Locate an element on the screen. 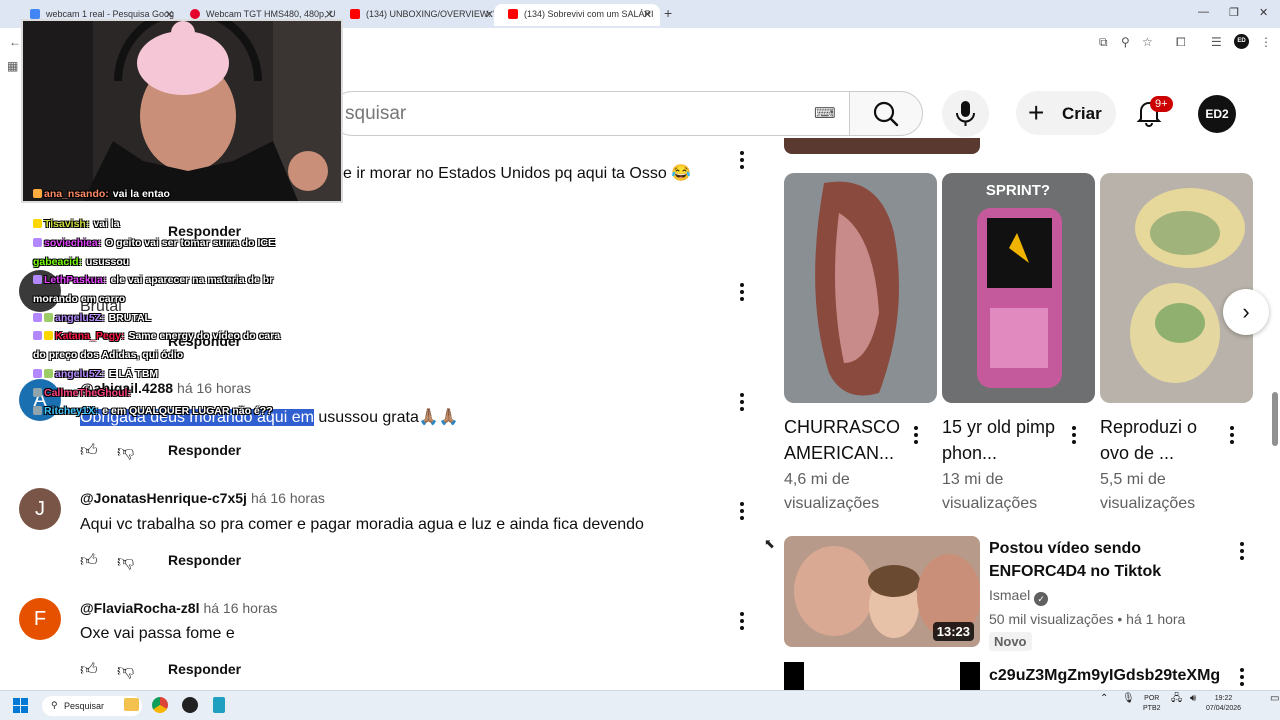 This screenshot has height=720, width=1280. comment-author: @JonatasHenrique-c7x5j há 16 horas is located at coordinates (202, 498).